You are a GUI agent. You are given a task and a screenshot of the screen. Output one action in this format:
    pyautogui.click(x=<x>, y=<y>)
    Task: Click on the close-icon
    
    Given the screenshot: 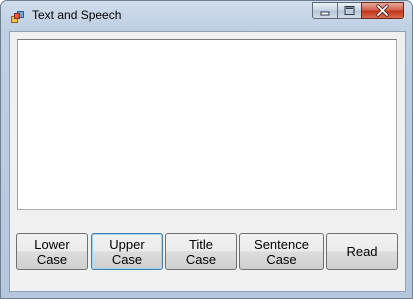 What is the action you would take?
    pyautogui.click(x=382, y=10)
    